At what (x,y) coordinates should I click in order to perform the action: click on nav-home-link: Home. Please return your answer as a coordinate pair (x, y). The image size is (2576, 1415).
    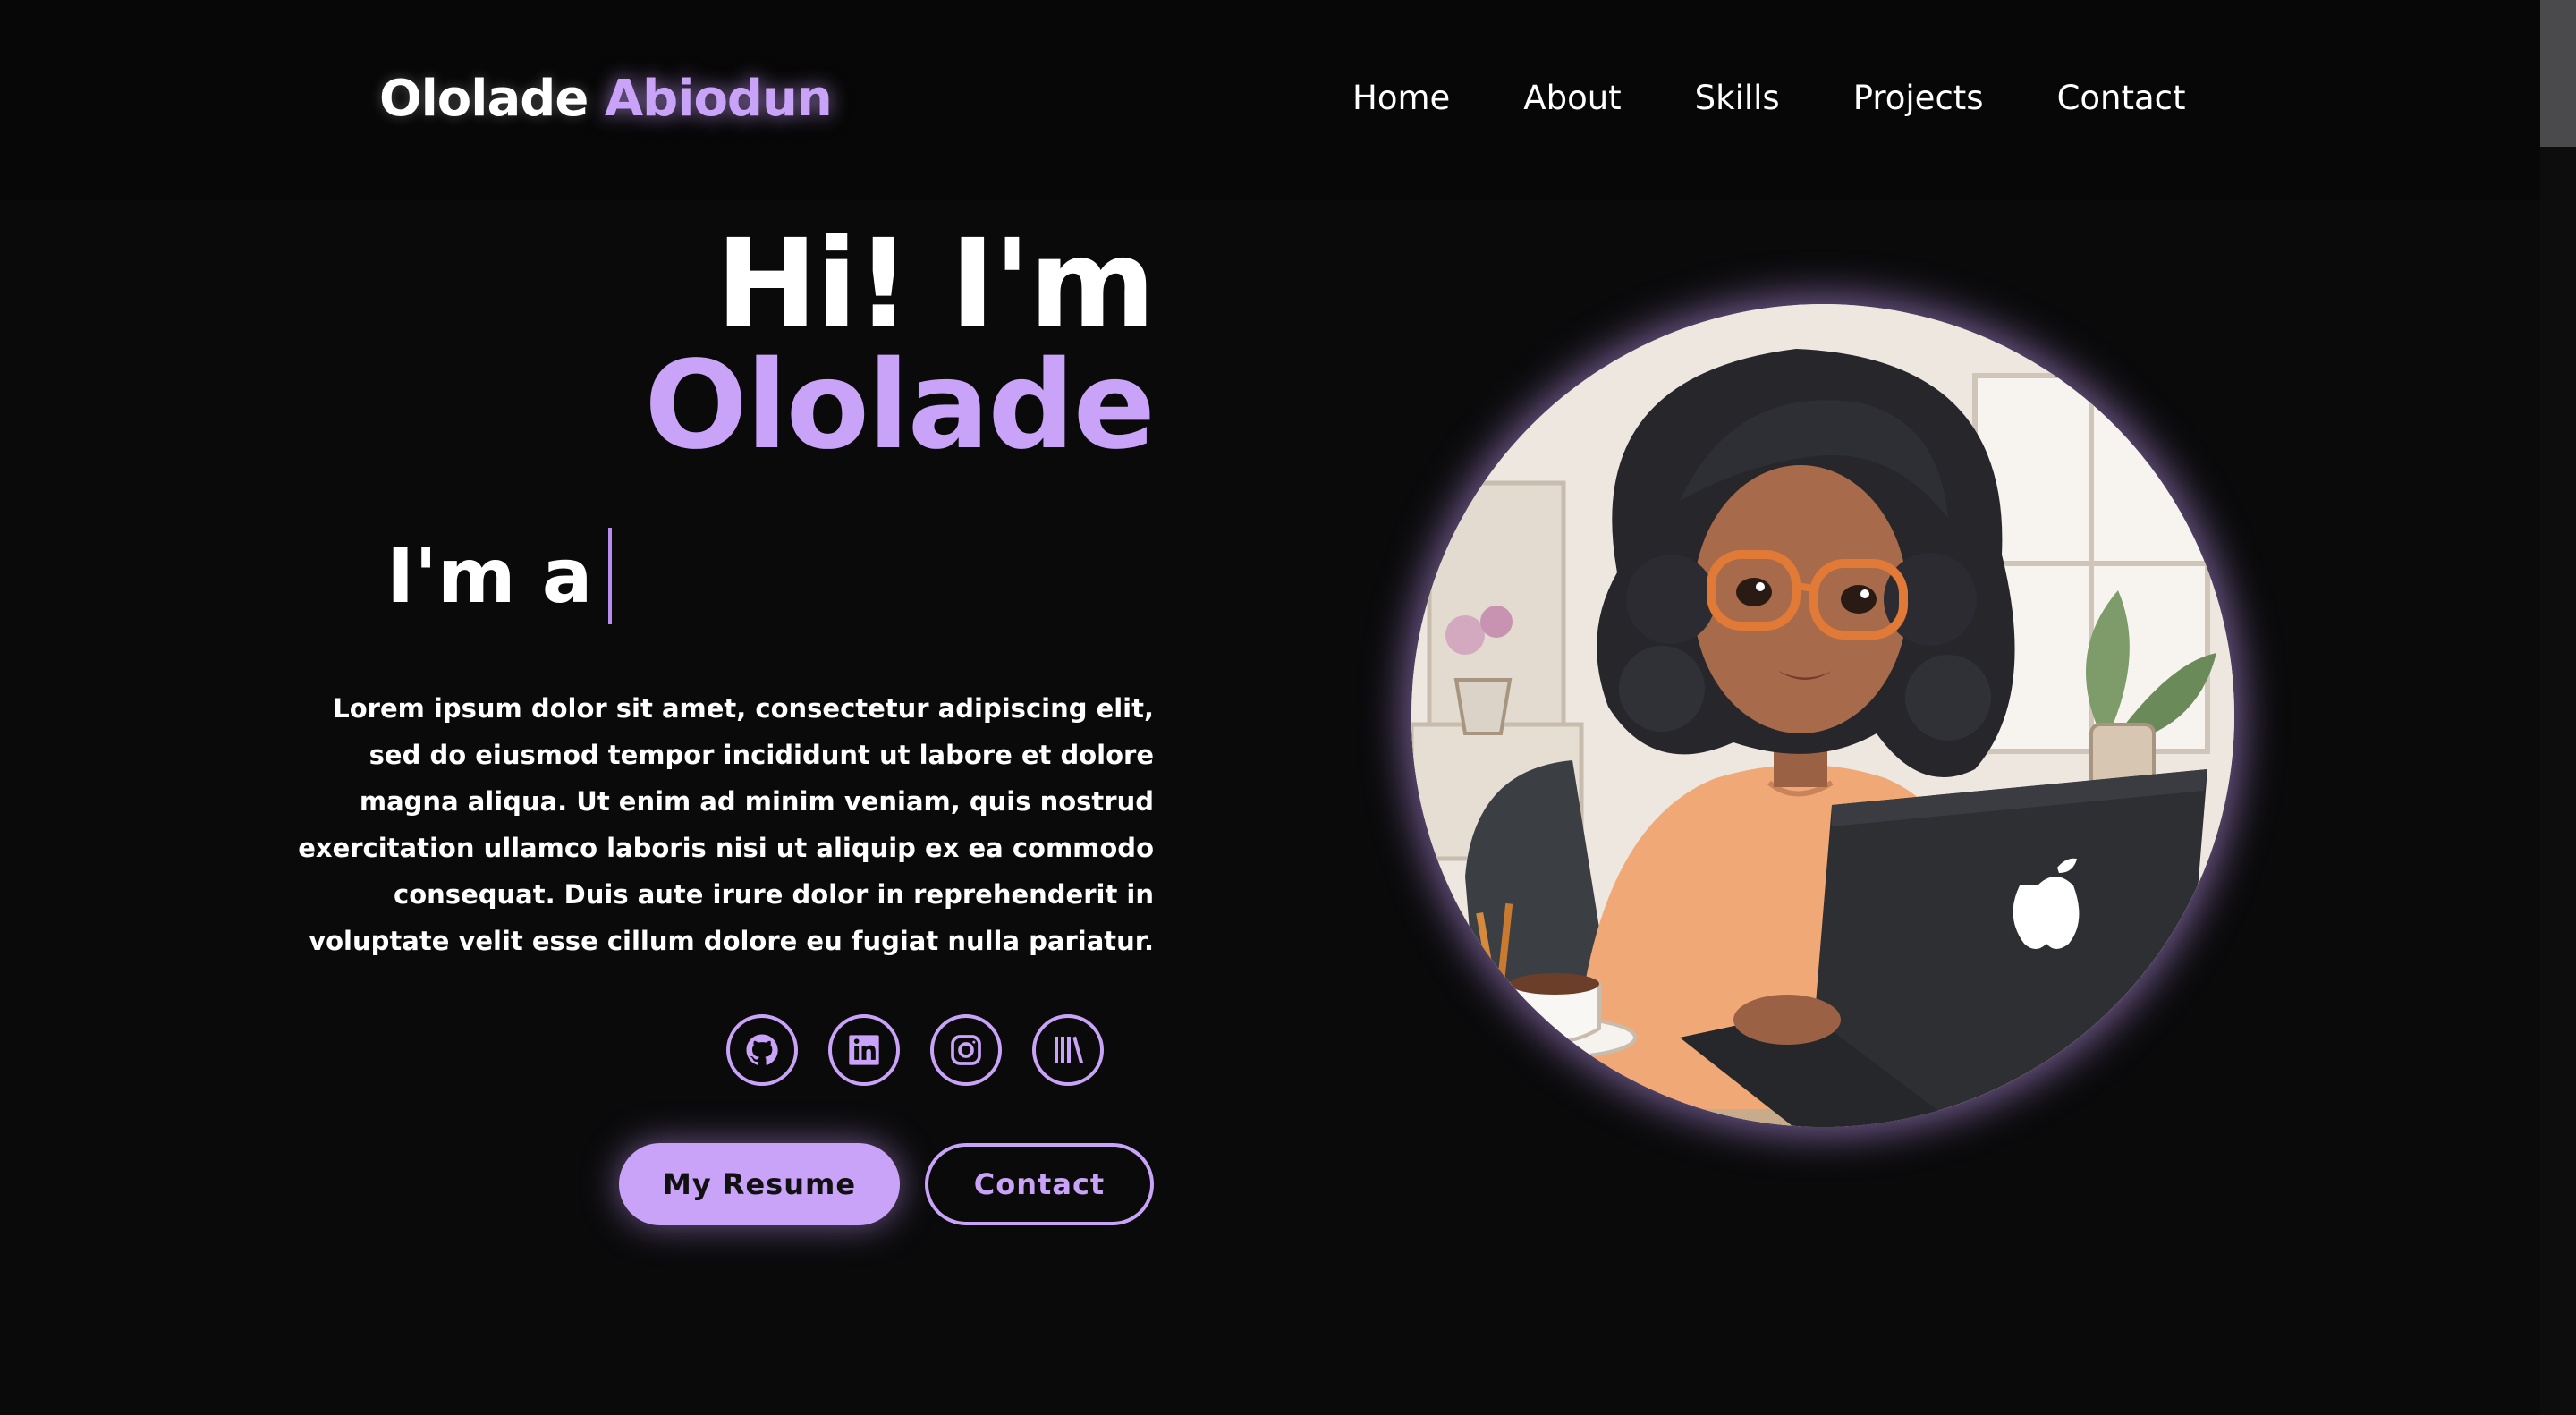
    Looking at the image, I should click on (1401, 98).